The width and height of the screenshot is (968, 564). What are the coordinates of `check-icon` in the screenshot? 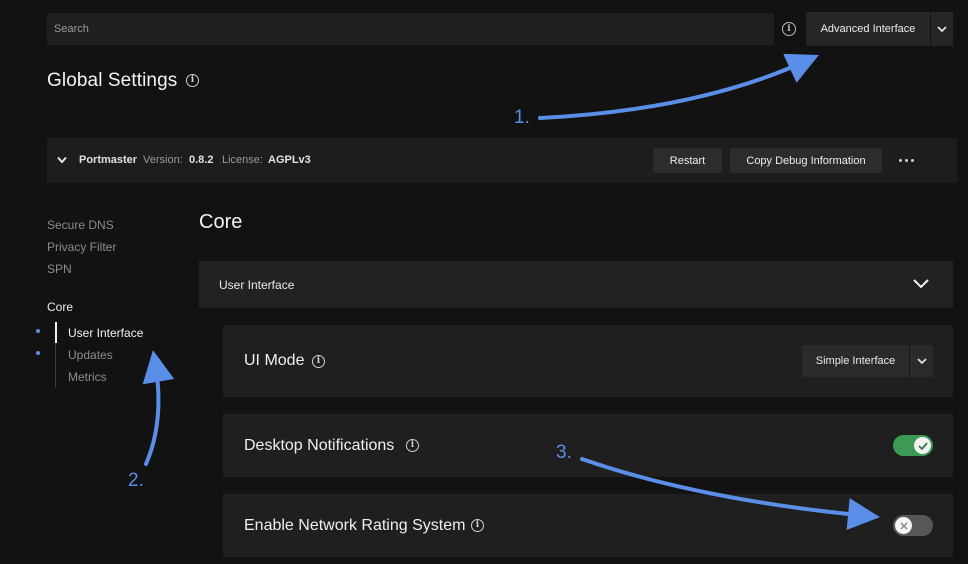 It's located at (922, 445).